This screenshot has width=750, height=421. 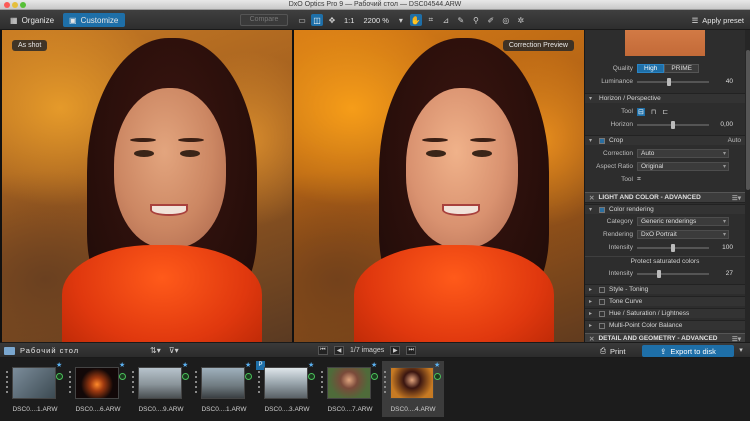 I want to click on luminance-slider, so click(x=673, y=81).